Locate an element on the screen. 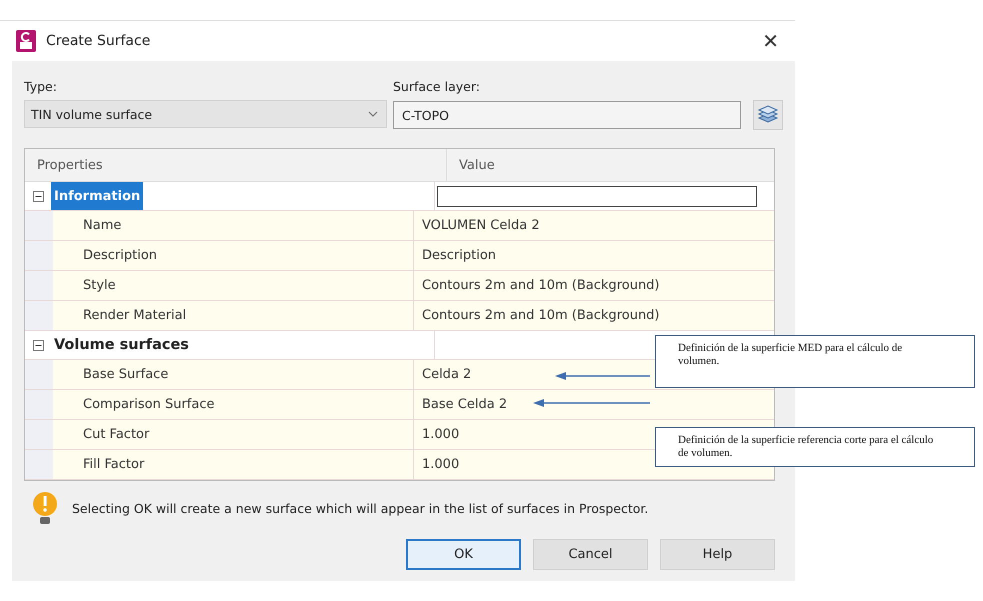  group-label: Volume surfaces is located at coordinates (121, 345).